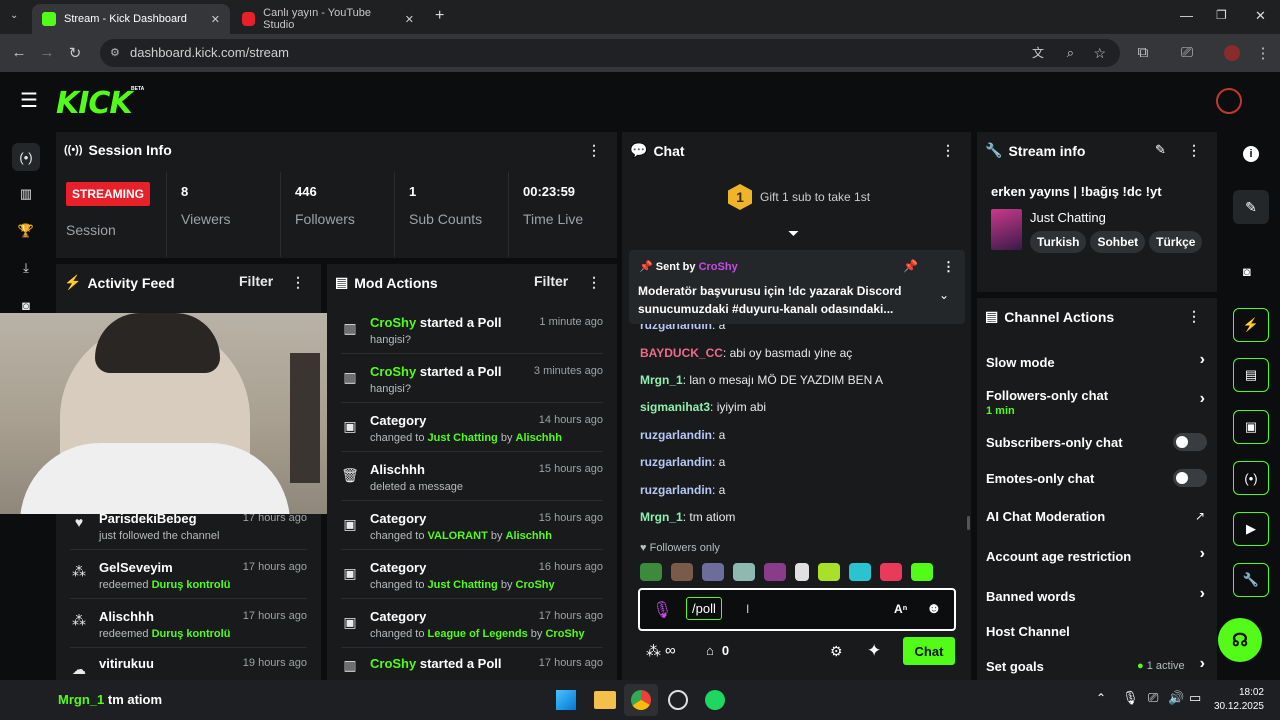  Describe the element at coordinates (1251, 375) in the screenshot. I see `notes-icon: ▤` at that location.